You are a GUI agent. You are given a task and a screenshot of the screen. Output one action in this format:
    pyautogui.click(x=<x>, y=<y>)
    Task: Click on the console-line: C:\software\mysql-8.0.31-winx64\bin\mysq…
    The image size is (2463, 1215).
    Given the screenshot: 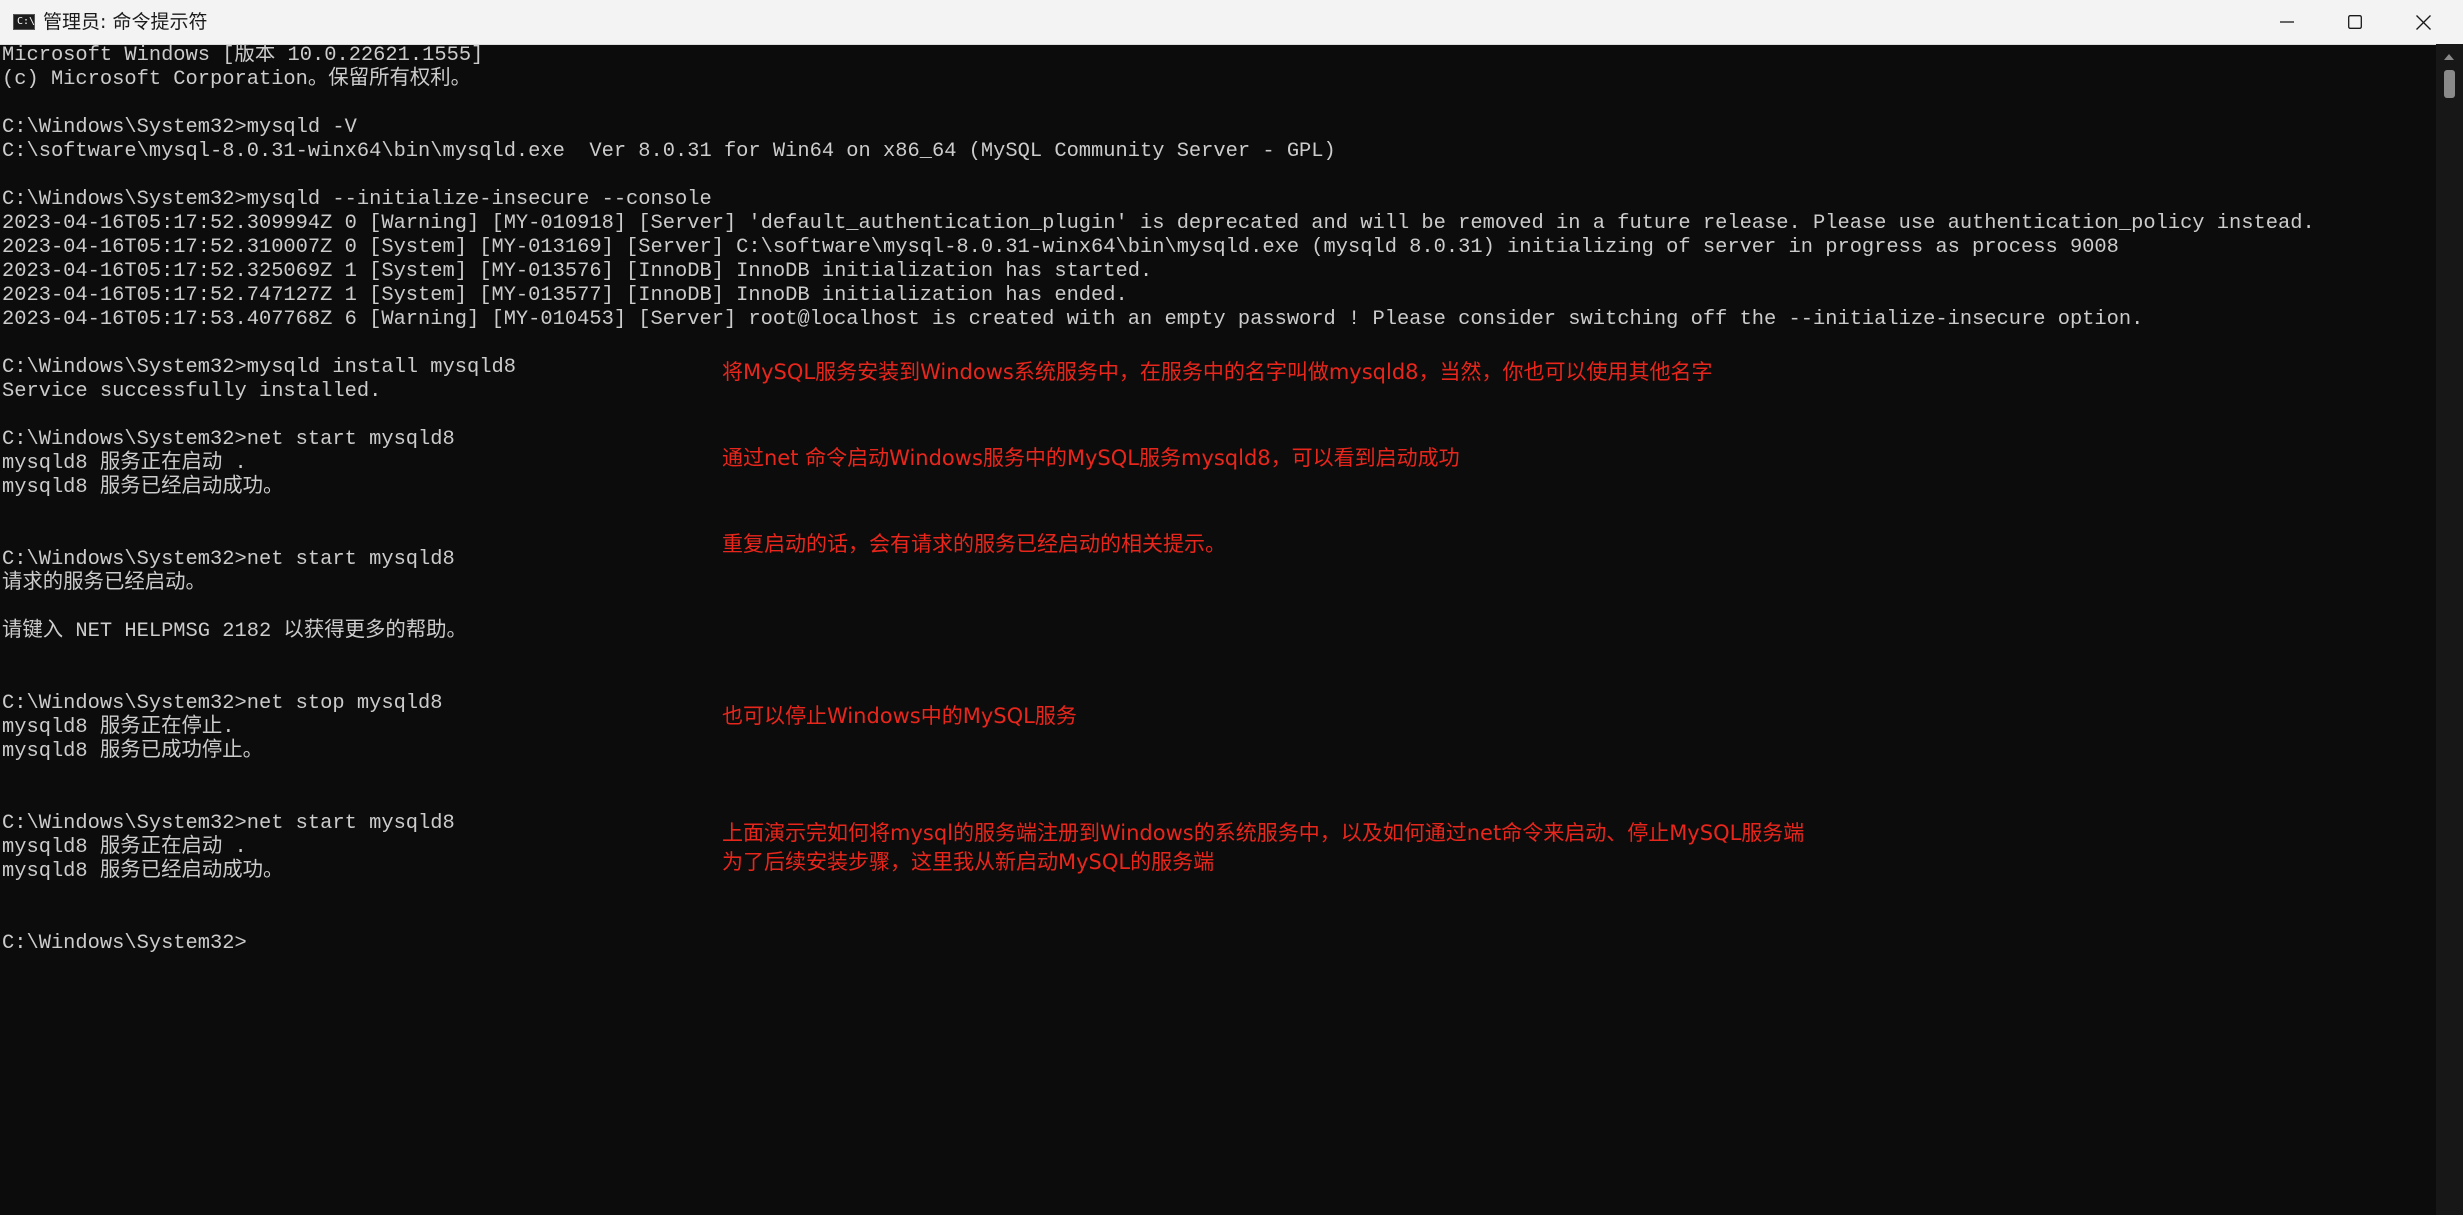 What is the action you would take?
    pyautogui.click(x=669, y=151)
    